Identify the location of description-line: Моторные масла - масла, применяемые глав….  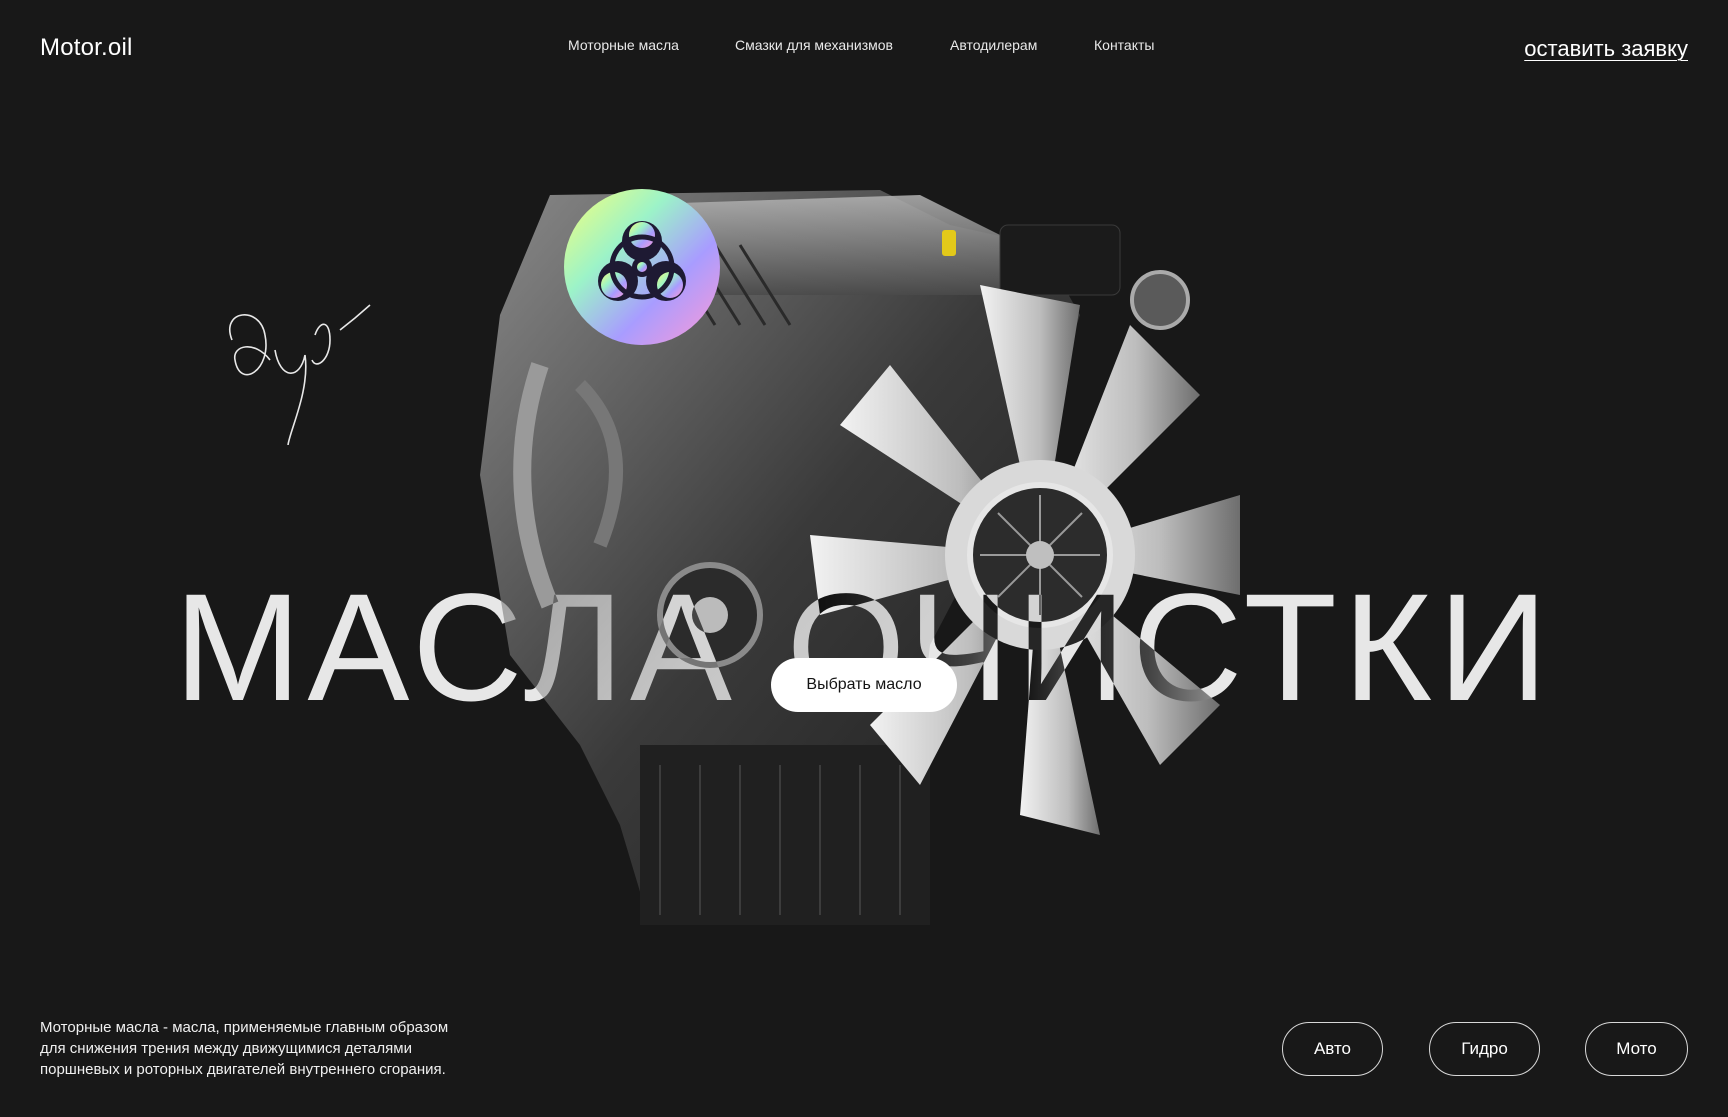
(244, 1027).